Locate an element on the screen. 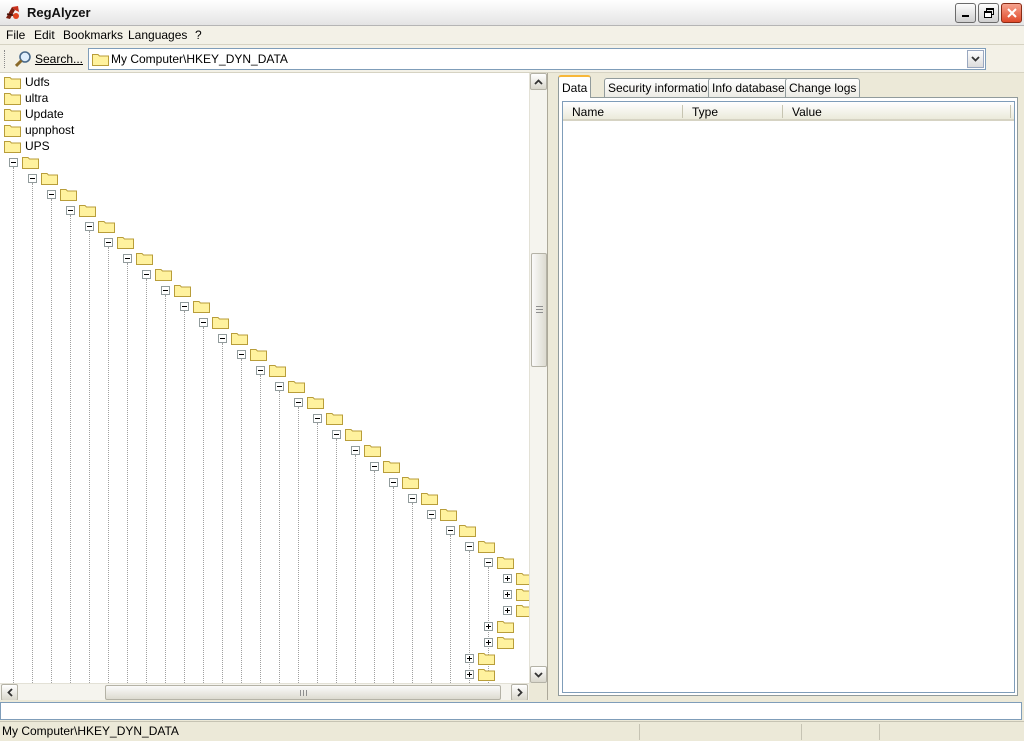 This screenshot has height=741, width=1024. menu-languages: Languages is located at coordinates (157, 35).